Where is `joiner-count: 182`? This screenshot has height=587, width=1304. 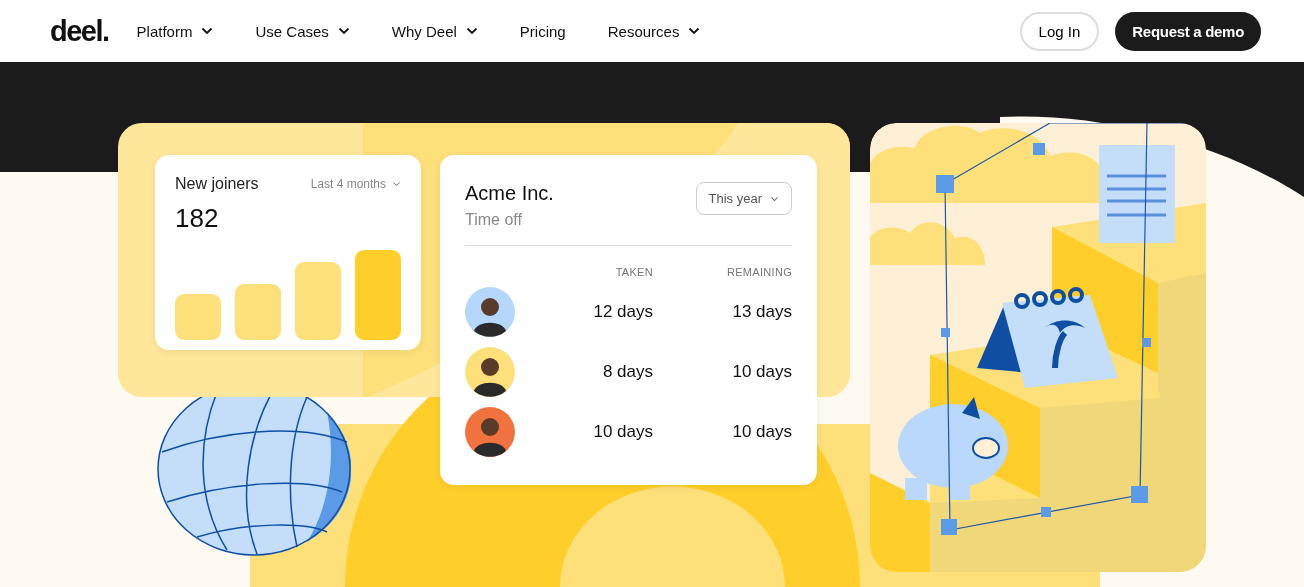 joiner-count: 182 is located at coordinates (197, 218).